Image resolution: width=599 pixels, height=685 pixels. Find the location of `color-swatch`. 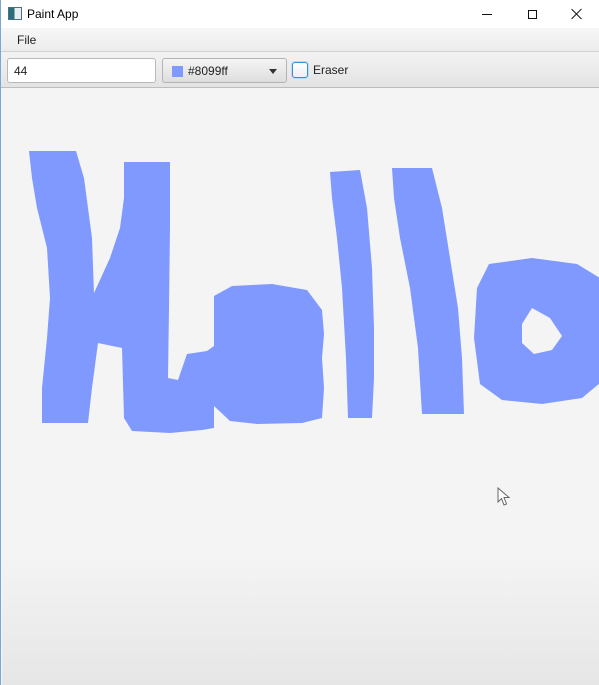

color-swatch is located at coordinates (177, 71).